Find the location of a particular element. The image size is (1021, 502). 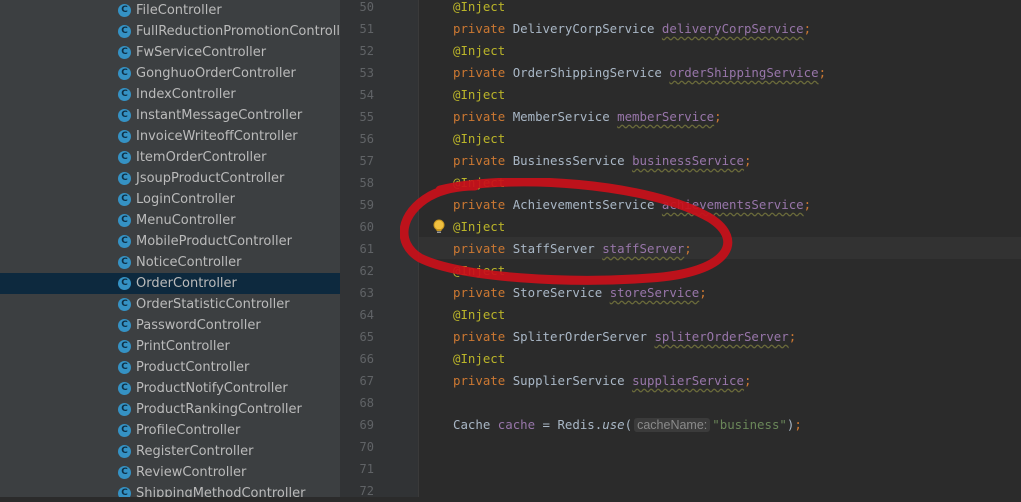

tree-item-label: OrderStatisticController is located at coordinates (213, 304).